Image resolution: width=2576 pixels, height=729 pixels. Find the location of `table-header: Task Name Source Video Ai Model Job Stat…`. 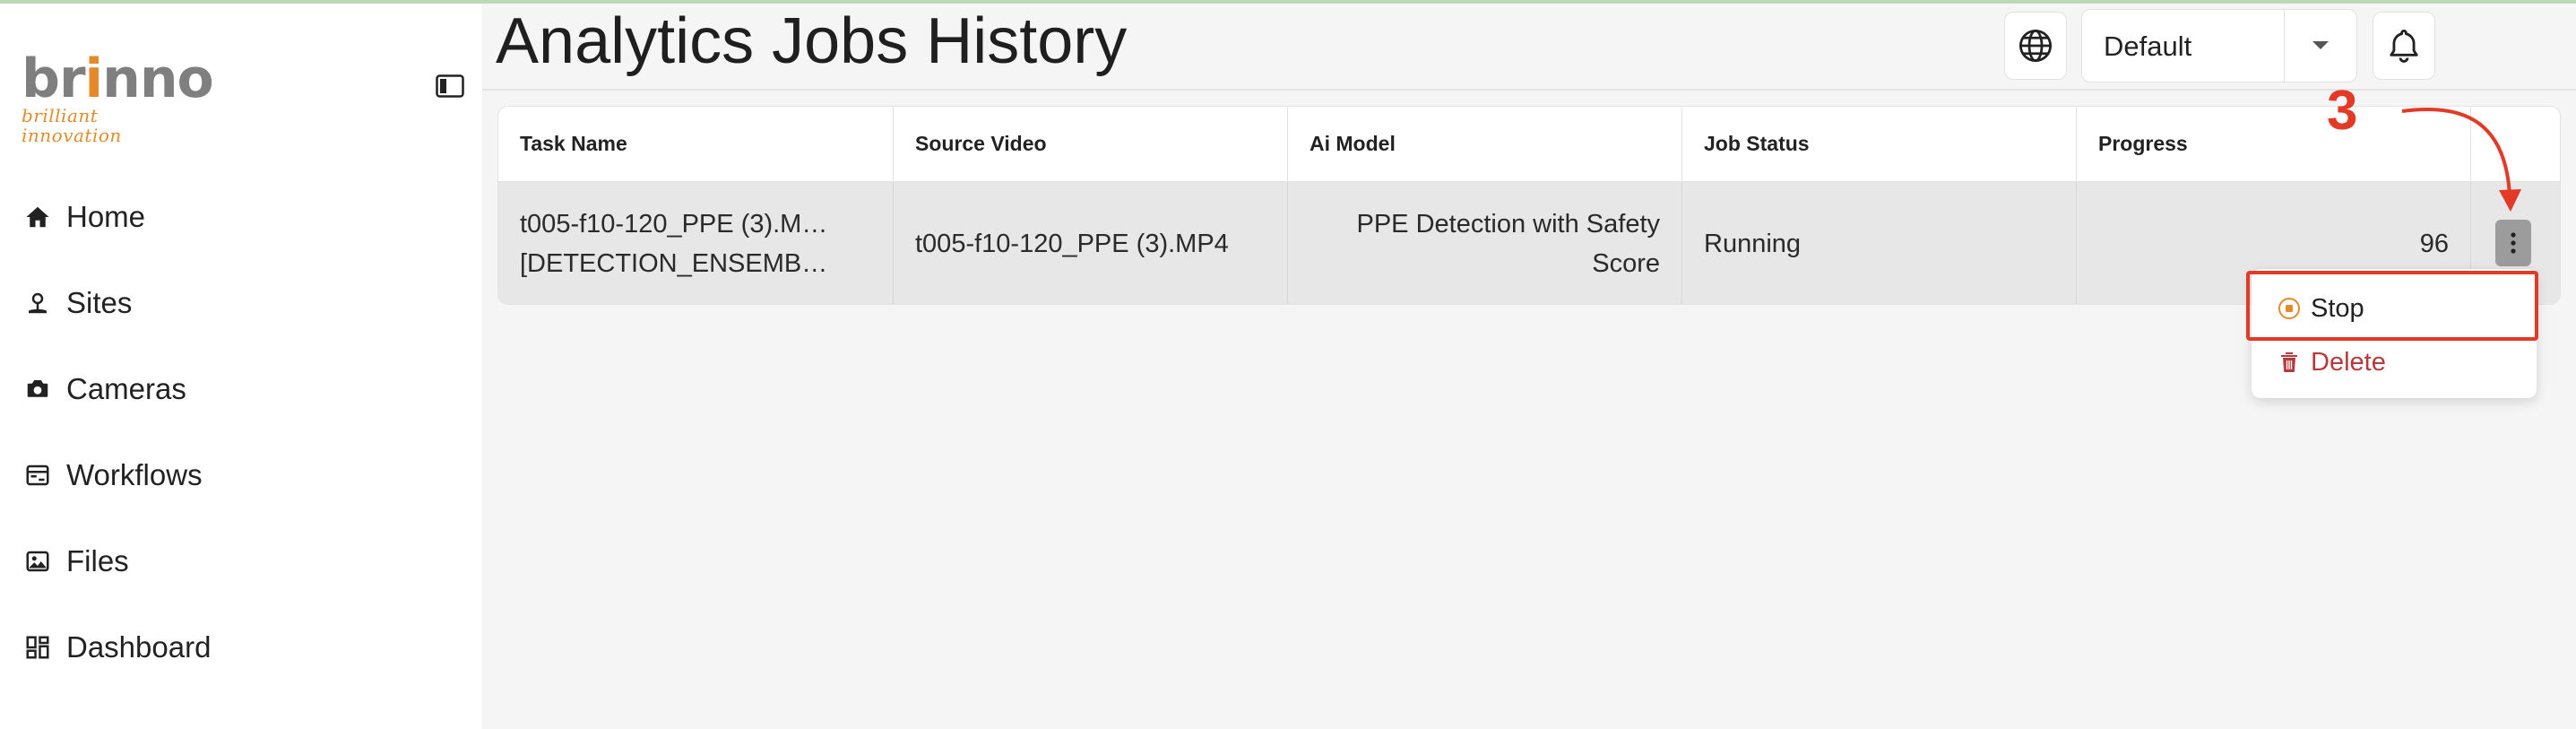

table-header: Task Name Source Video Ai Model Job Stat… is located at coordinates (1529, 144).